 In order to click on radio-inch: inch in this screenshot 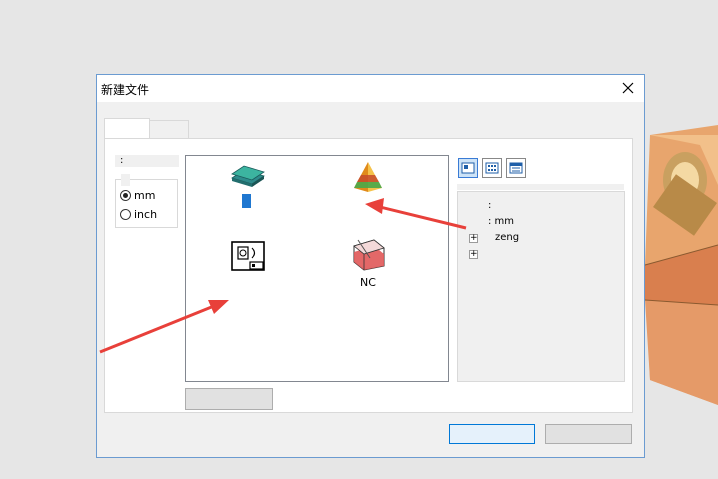, I will do `click(138, 214)`.